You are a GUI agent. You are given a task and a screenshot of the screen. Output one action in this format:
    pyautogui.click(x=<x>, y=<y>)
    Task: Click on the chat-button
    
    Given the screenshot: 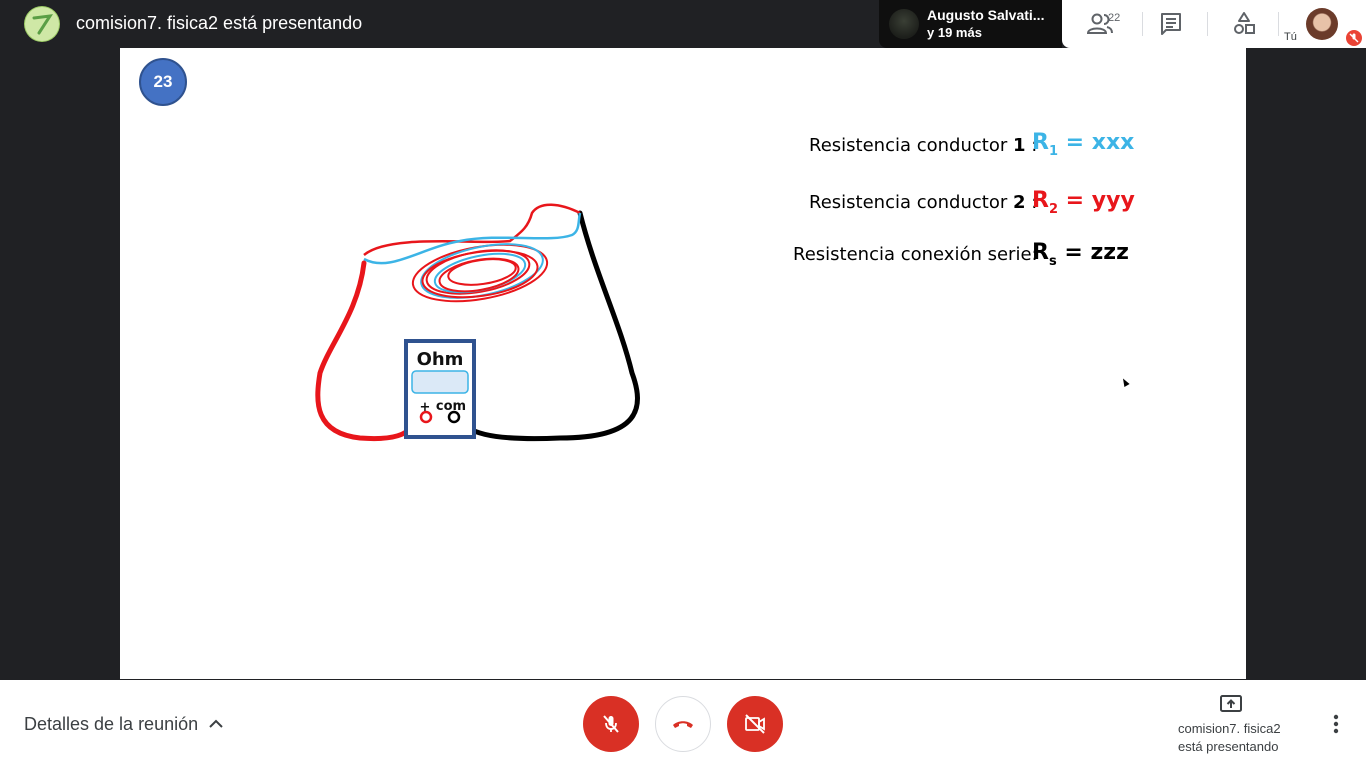 What is the action you would take?
    pyautogui.click(x=1171, y=24)
    